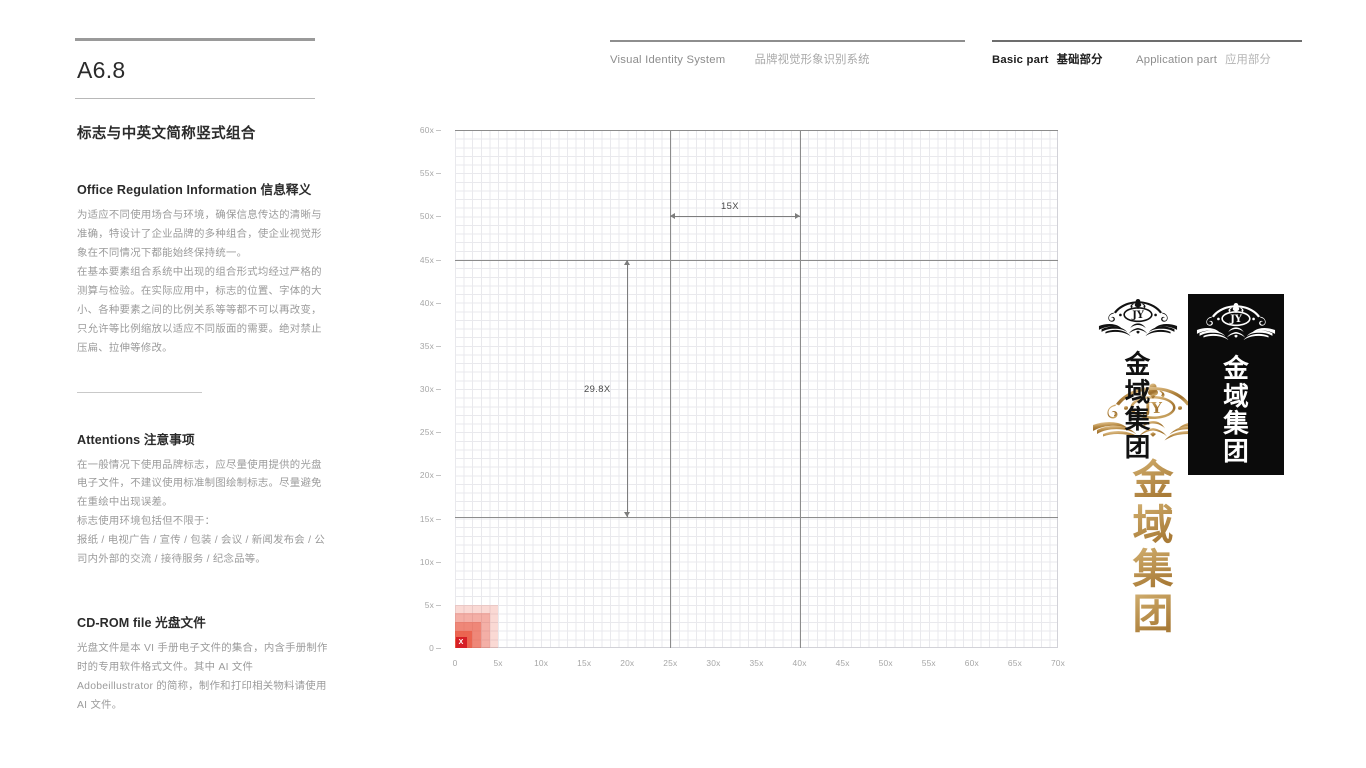 The width and height of the screenshot is (1366, 768). What do you see at coordinates (423, 346) in the screenshot?
I see `y-tick-label: 35x` at bounding box center [423, 346].